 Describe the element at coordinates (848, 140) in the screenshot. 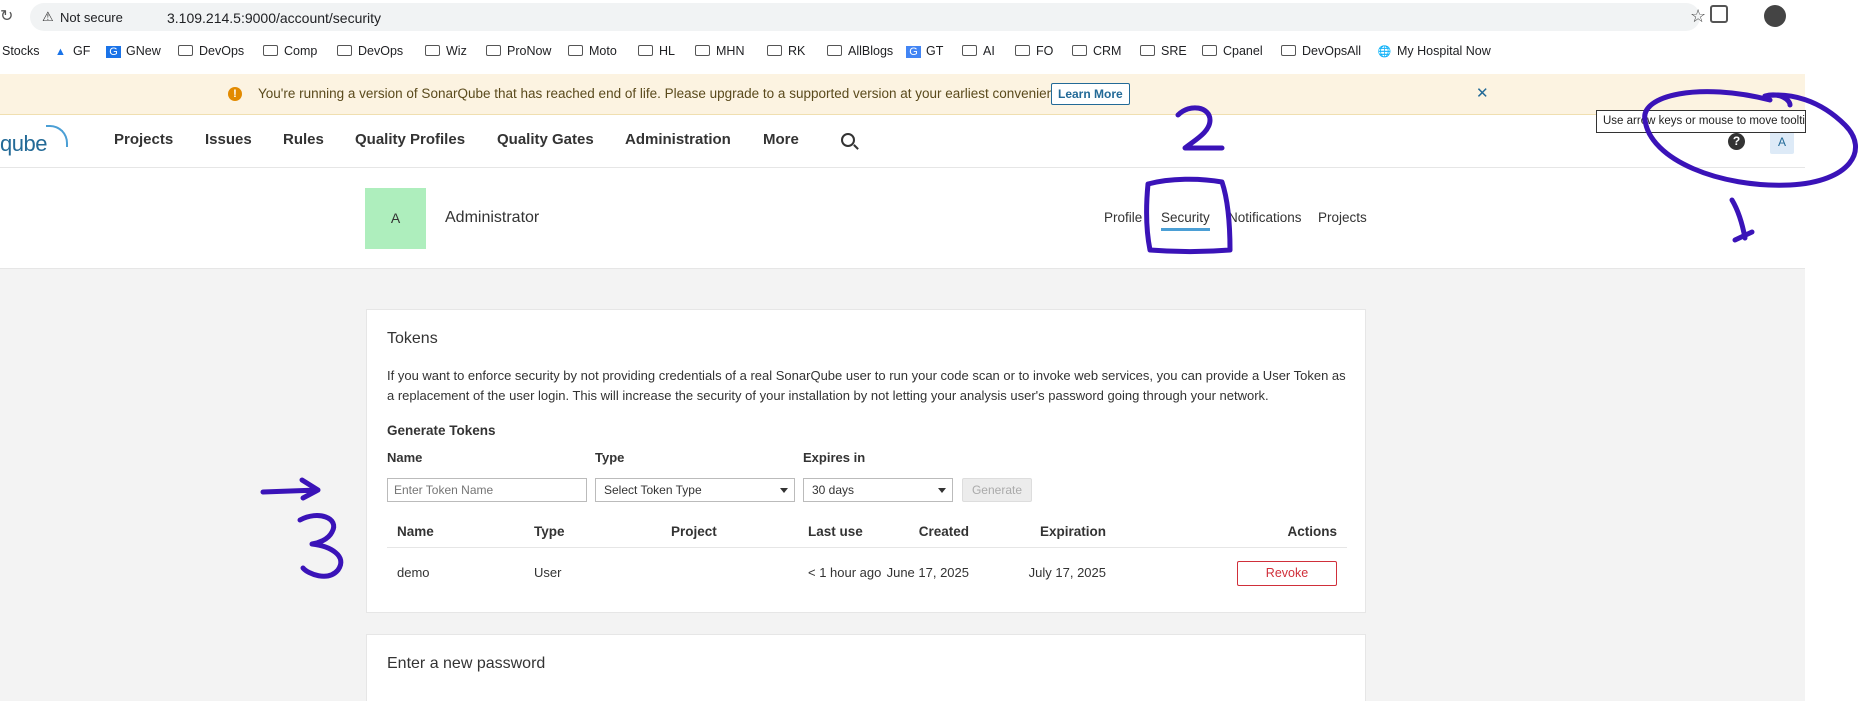

I see `search-icon` at that location.